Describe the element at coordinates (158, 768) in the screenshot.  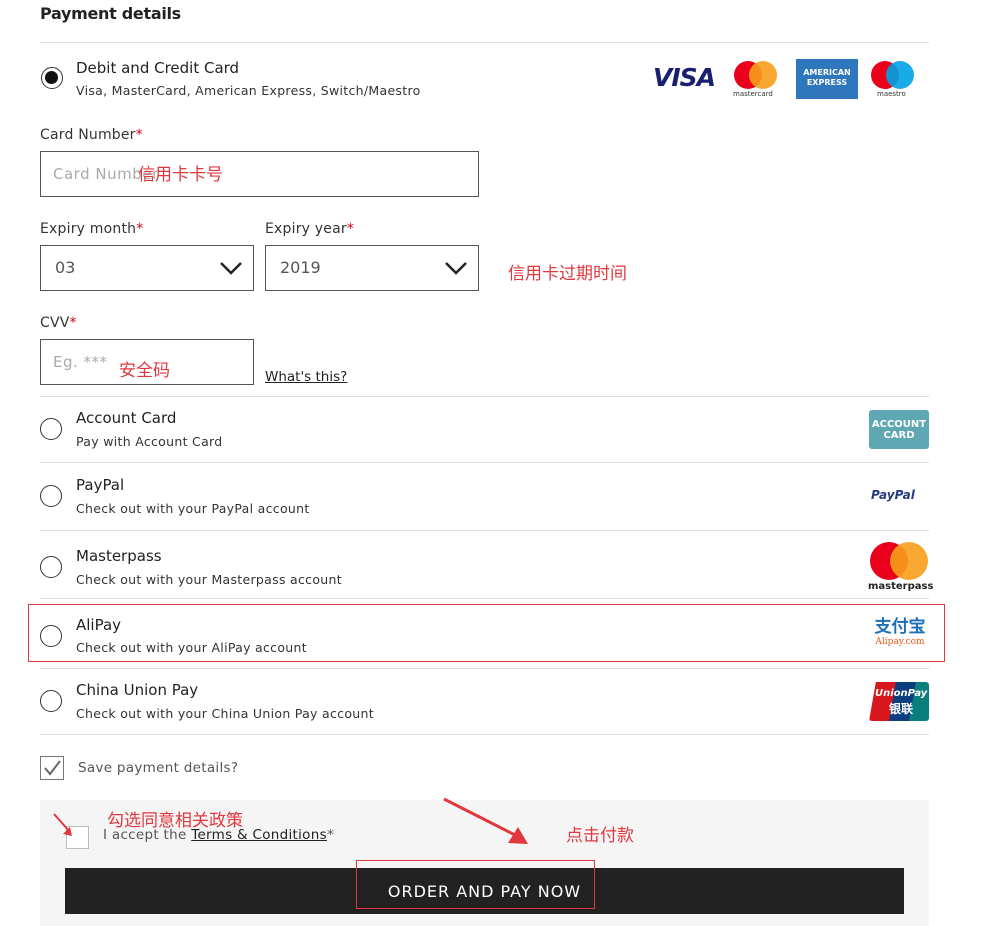
I see `save-details-label: Save payment details?` at that location.